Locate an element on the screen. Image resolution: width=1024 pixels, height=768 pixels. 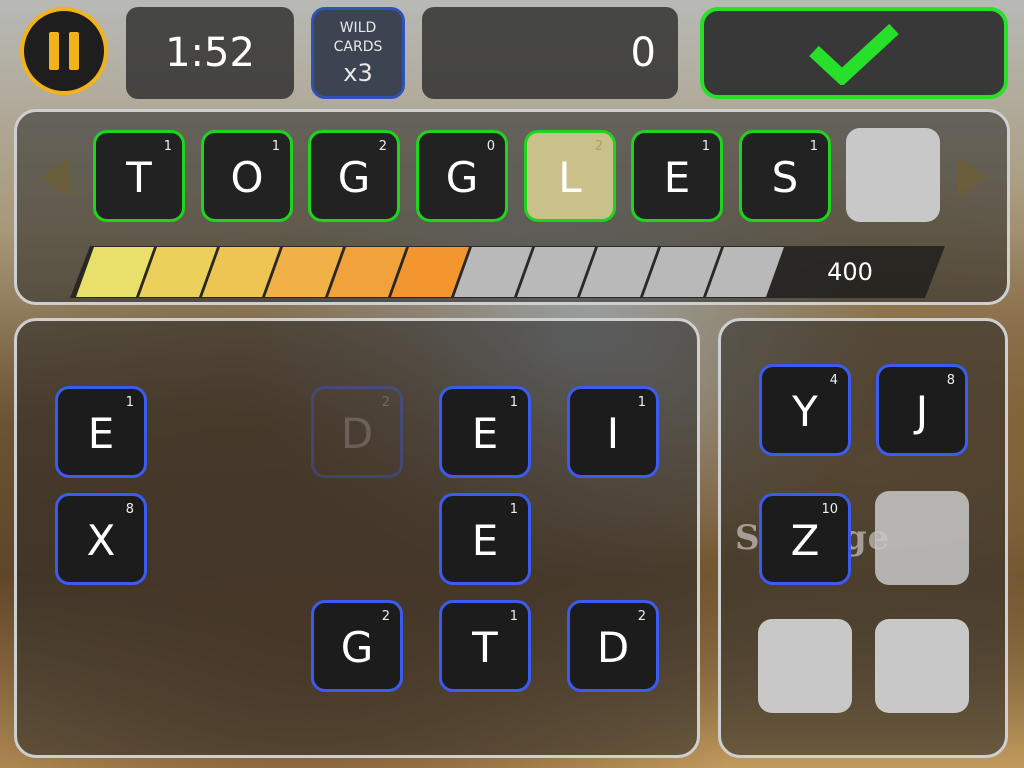
word-tile: 1 O is located at coordinates (247, 176).